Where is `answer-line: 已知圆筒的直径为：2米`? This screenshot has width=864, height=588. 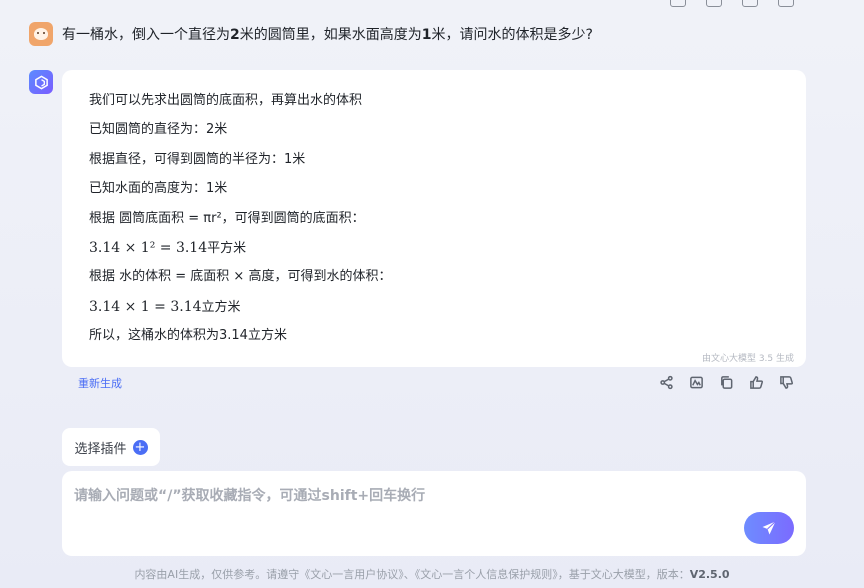 answer-line: 已知圆筒的直径为：2米 is located at coordinates (158, 130).